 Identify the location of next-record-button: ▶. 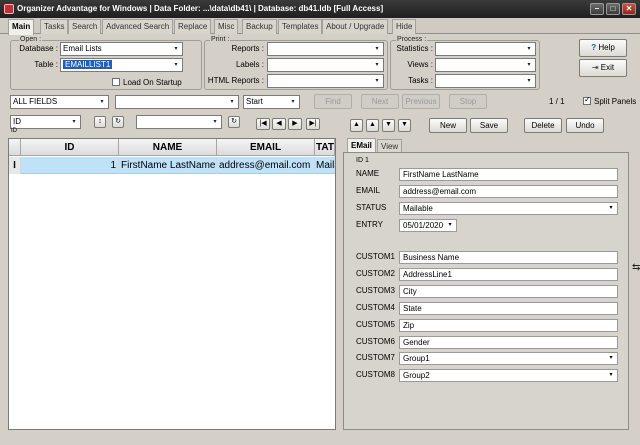
(295, 124).